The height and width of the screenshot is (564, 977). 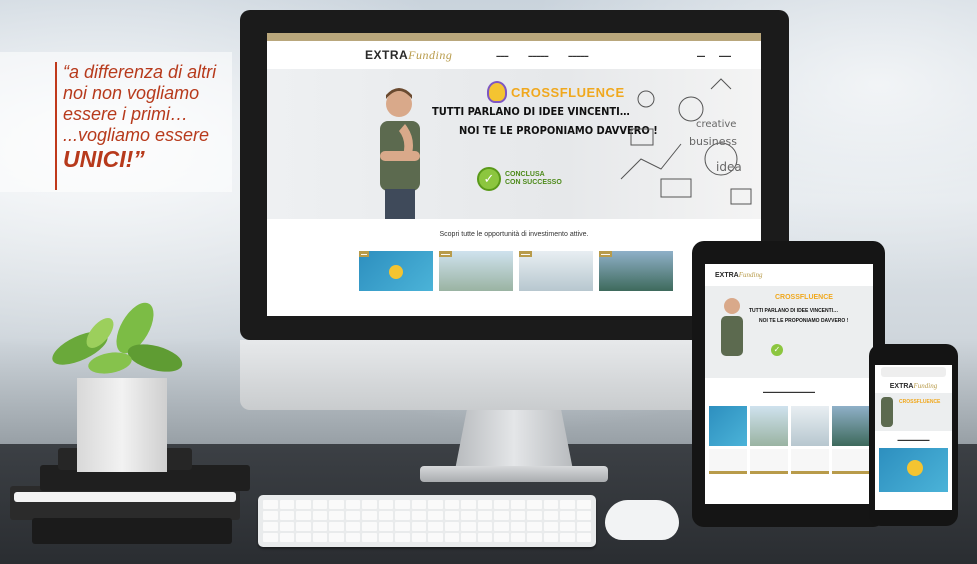 I want to click on nav-item-1: ▬▬▬, so click(x=502, y=55).